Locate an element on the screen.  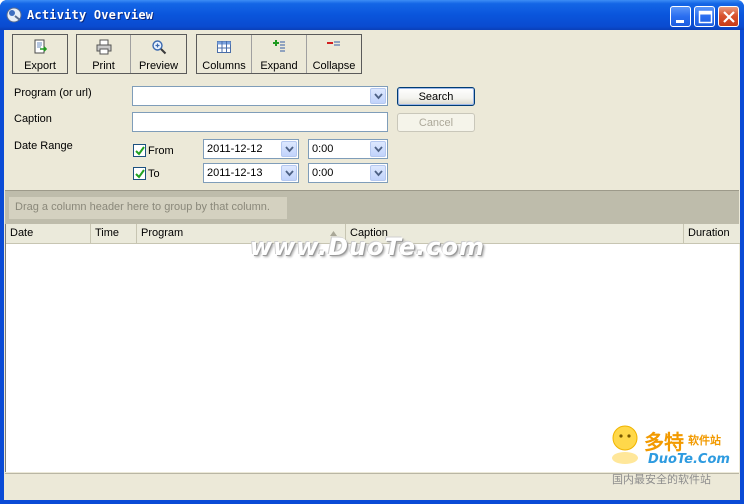
to-date-dropdown-button is located at coordinates (289, 173).